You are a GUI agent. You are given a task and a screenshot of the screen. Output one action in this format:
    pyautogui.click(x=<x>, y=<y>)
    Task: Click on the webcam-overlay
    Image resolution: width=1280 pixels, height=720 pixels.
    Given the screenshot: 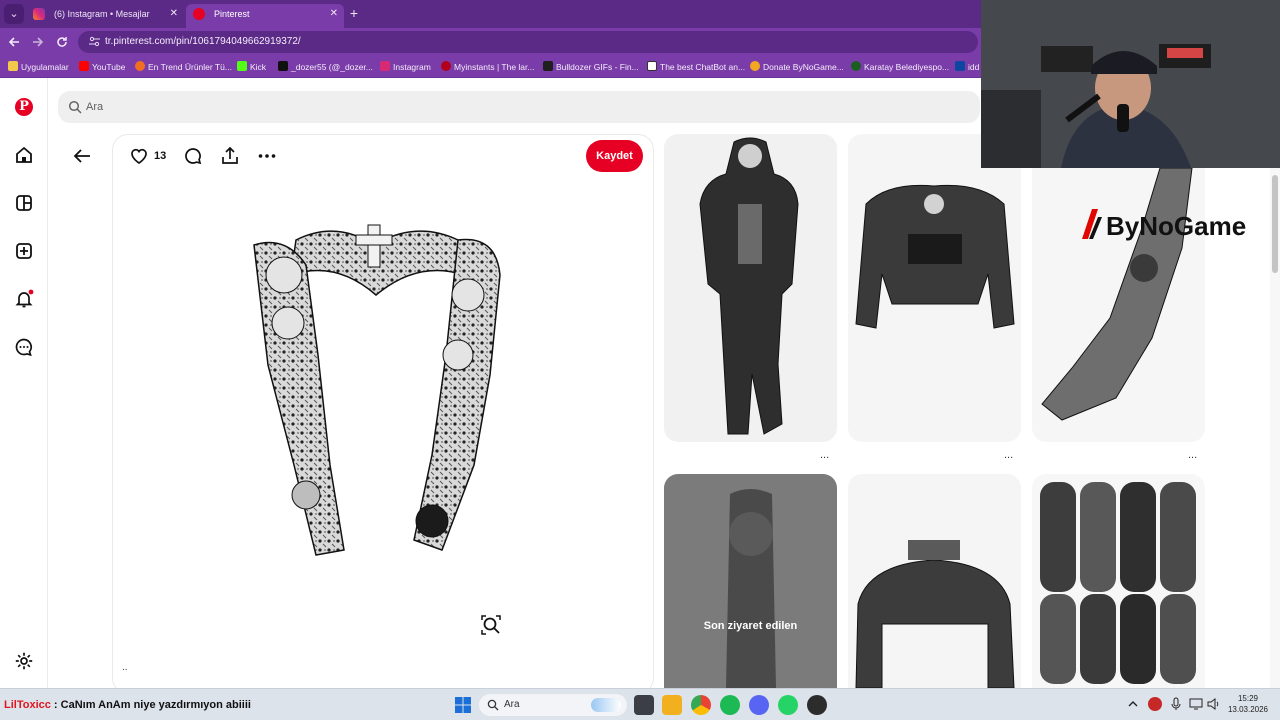 What is the action you would take?
    pyautogui.click(x=1130, y=84)
    